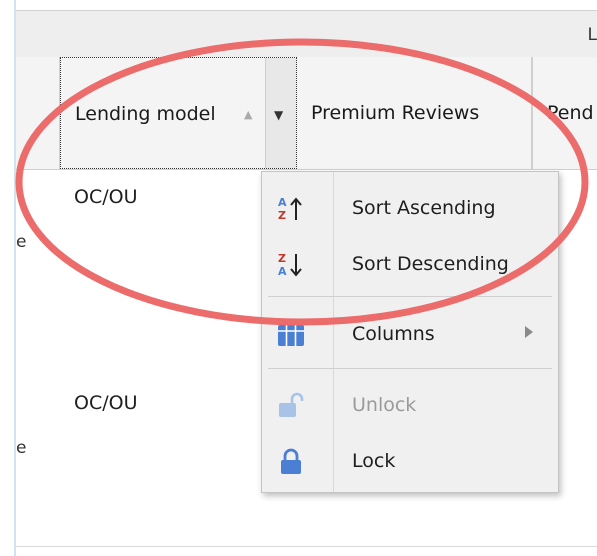 This screenshot has height=556, width=597. I want to click on submenu-arrow-icon, so click(529, 332).